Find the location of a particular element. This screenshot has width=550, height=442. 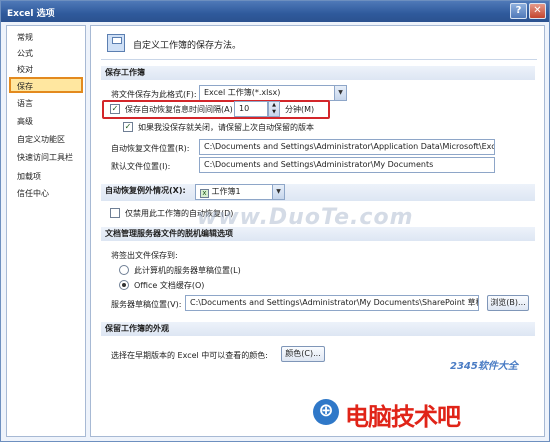

nav-item-formulas: 公式 is located at coordinates (47, 54).